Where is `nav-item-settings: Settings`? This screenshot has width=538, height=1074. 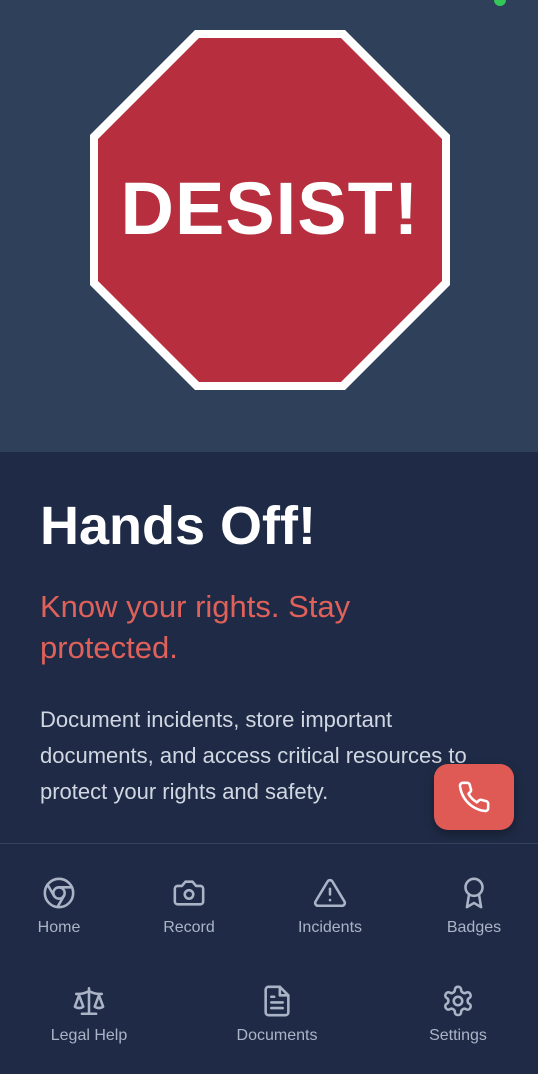 nav-item-settings: Settings is located at coordinates (458, 1015).